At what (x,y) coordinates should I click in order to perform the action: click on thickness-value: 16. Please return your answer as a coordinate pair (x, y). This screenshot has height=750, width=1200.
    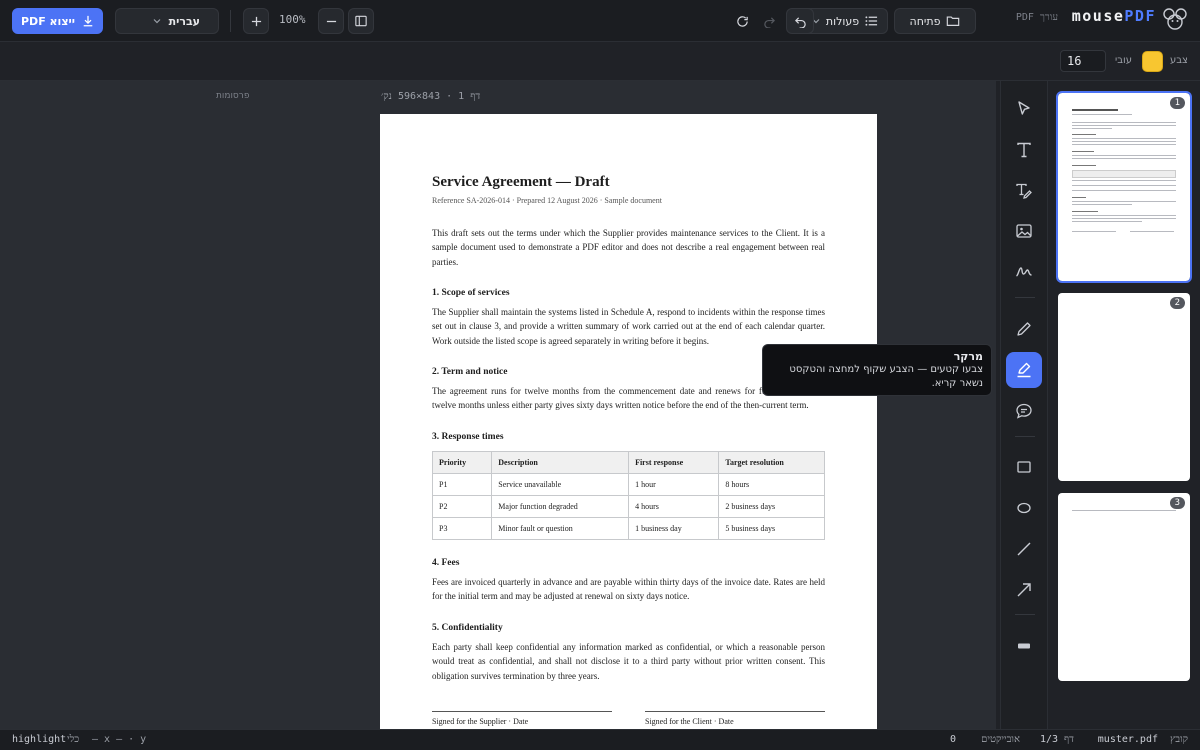
    Looking at the image, I should click on (1074, 61).